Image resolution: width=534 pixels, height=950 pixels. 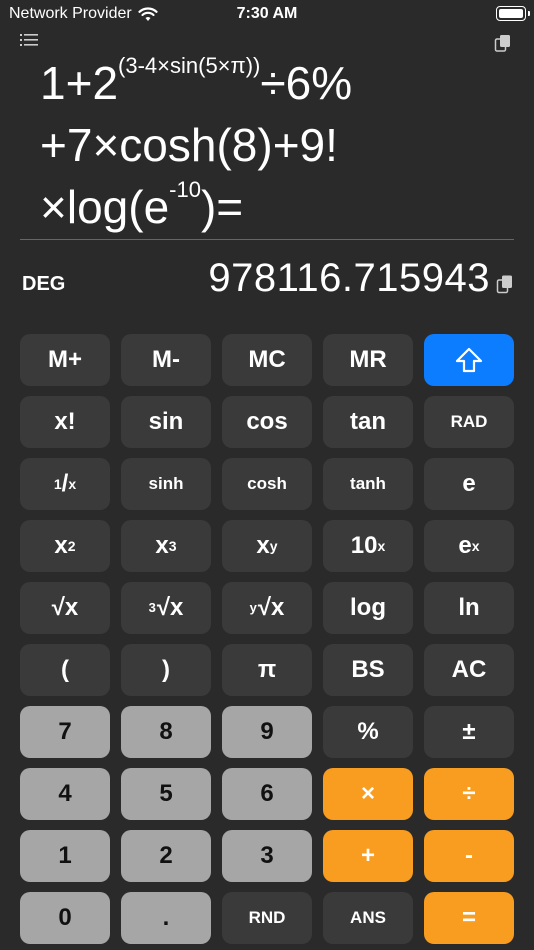 What do you see at coordinates (503, 43) in the screenshot?
I see `copy-icon` at bounding box center [503, 43].